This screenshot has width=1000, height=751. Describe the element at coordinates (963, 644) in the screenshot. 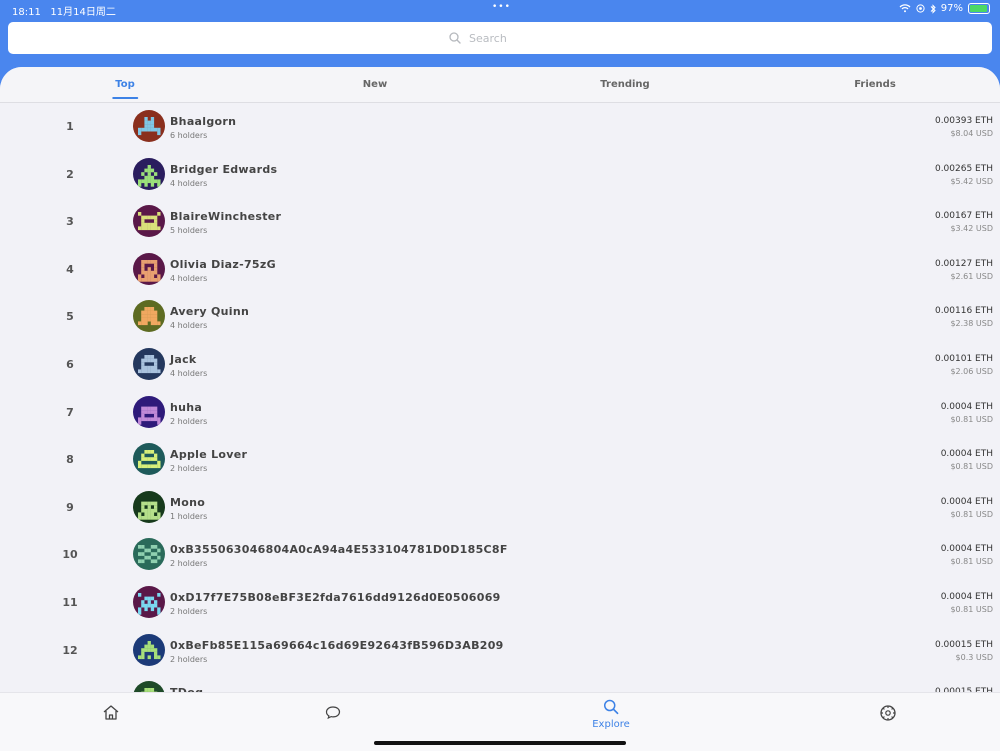

I see `price-eth: 0.00015 ETH` at that location.